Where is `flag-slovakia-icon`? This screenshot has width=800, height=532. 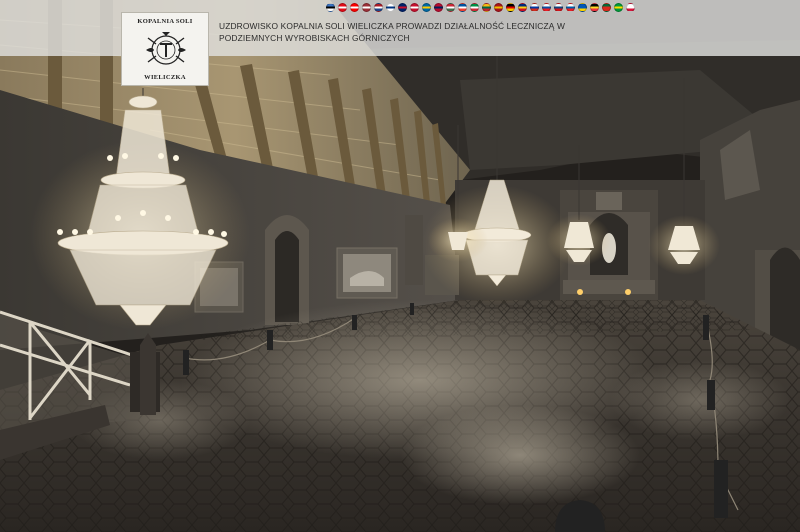
flag-slovakia-icon is located at coordinates (546, 7).